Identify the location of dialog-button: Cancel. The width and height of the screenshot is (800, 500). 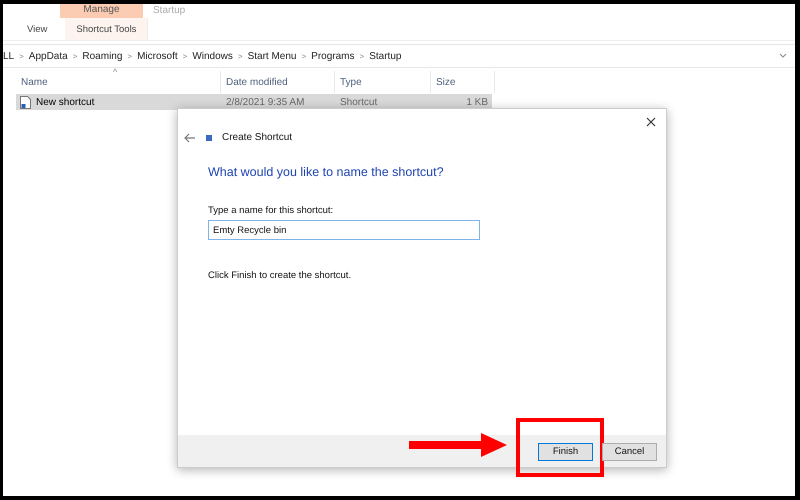
(629, 451).